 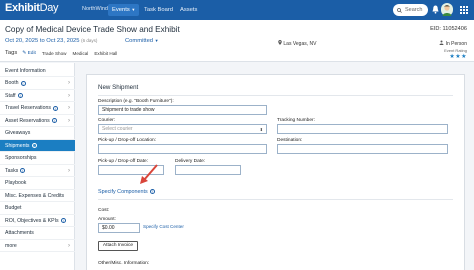 I want to click on event-rating: Event Rating ★★★, so click(x=455, y=54).